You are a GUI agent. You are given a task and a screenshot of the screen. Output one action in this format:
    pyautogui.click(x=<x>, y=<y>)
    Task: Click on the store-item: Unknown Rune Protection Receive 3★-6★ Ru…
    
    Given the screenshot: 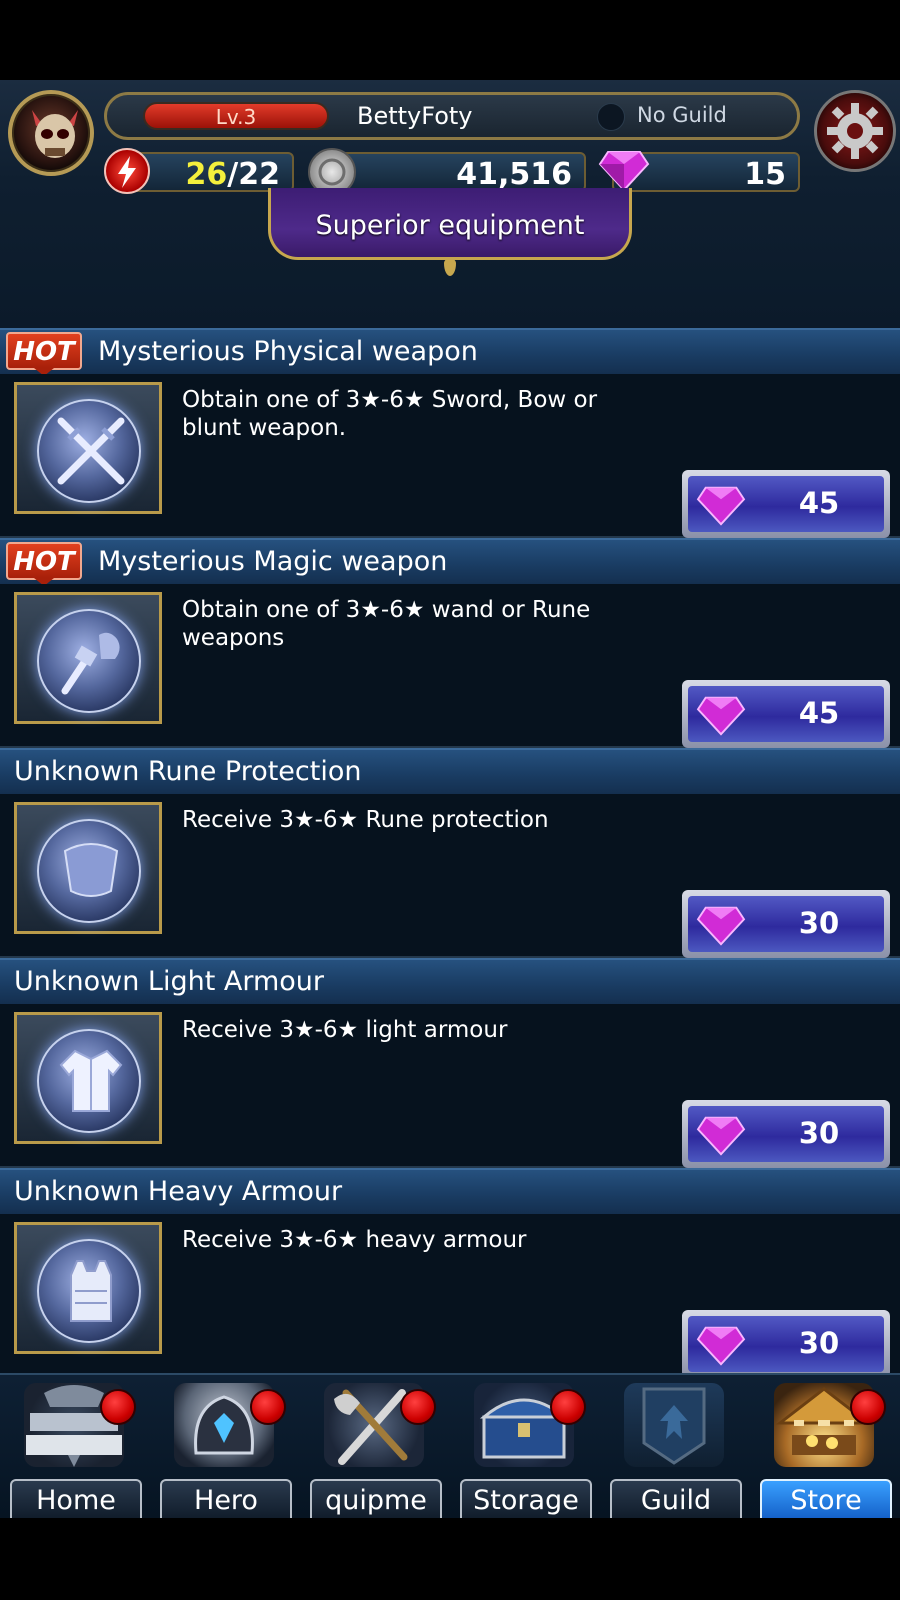 What is the action you would take?
    pyautogui.click(x=450, y=853)
    